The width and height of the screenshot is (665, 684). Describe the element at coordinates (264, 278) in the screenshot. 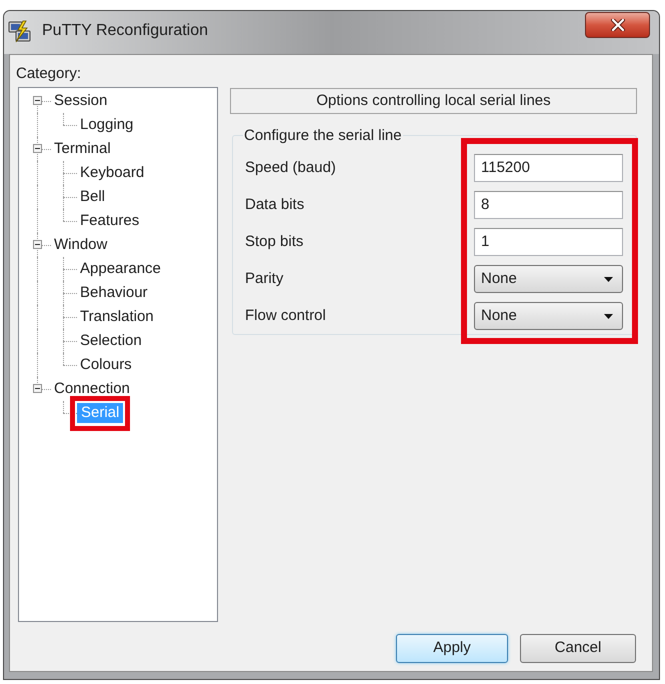

I see `field-label: Parity` at that location.